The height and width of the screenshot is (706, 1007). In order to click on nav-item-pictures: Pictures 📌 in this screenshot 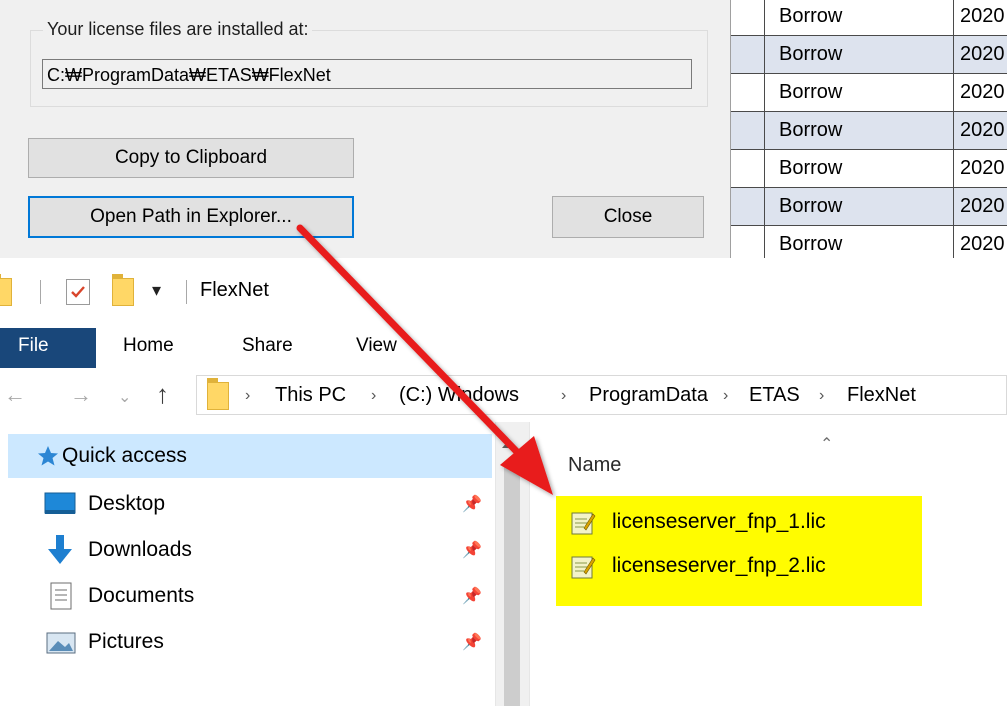, I will do `click(250, 642)`.